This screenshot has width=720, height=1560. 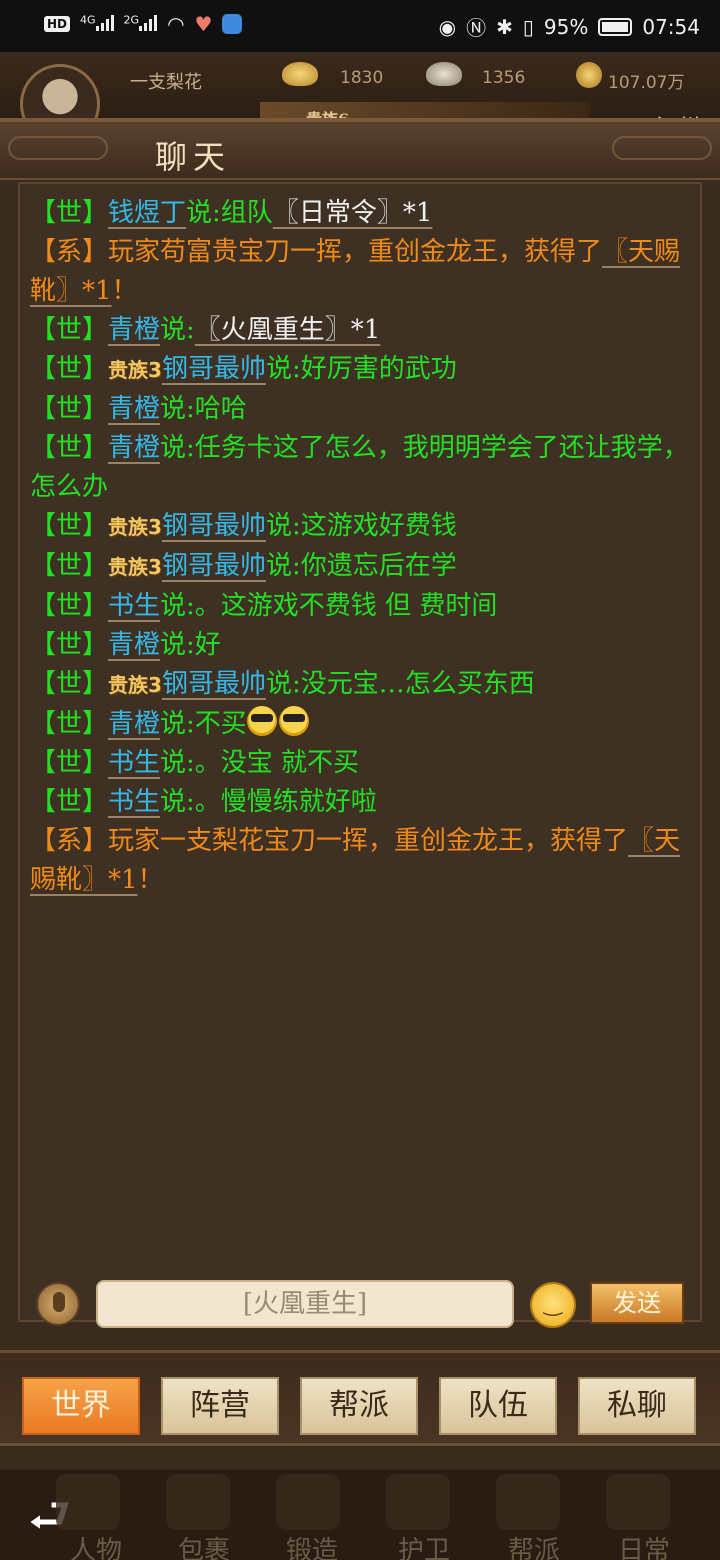 I want to click on chat-message: 【世】青橙说:〖火凰重生〗*1, so click(x=360, y=330).